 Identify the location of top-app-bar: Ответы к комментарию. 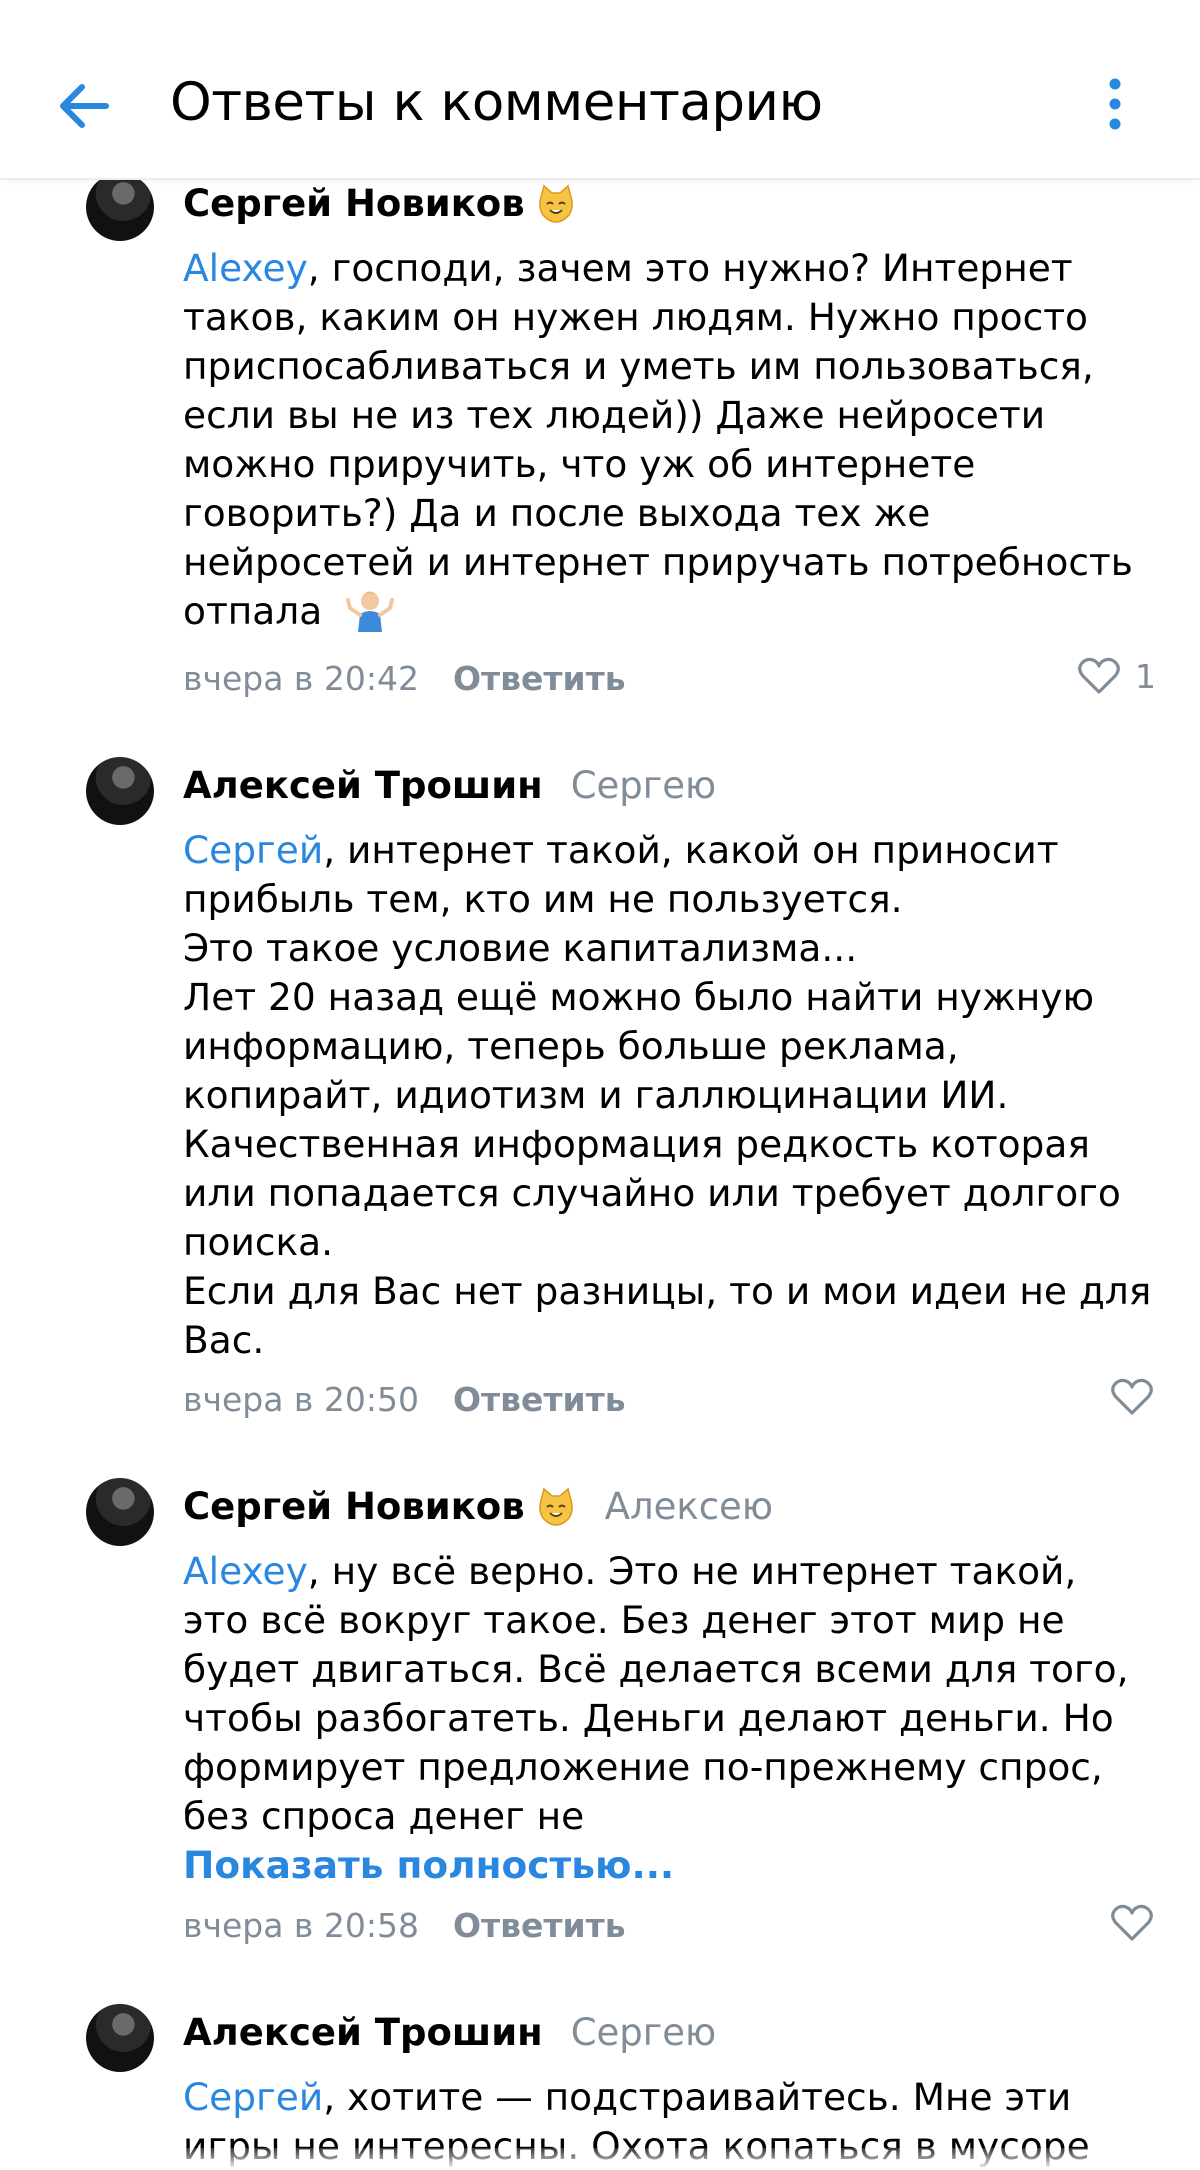
(600, 90).